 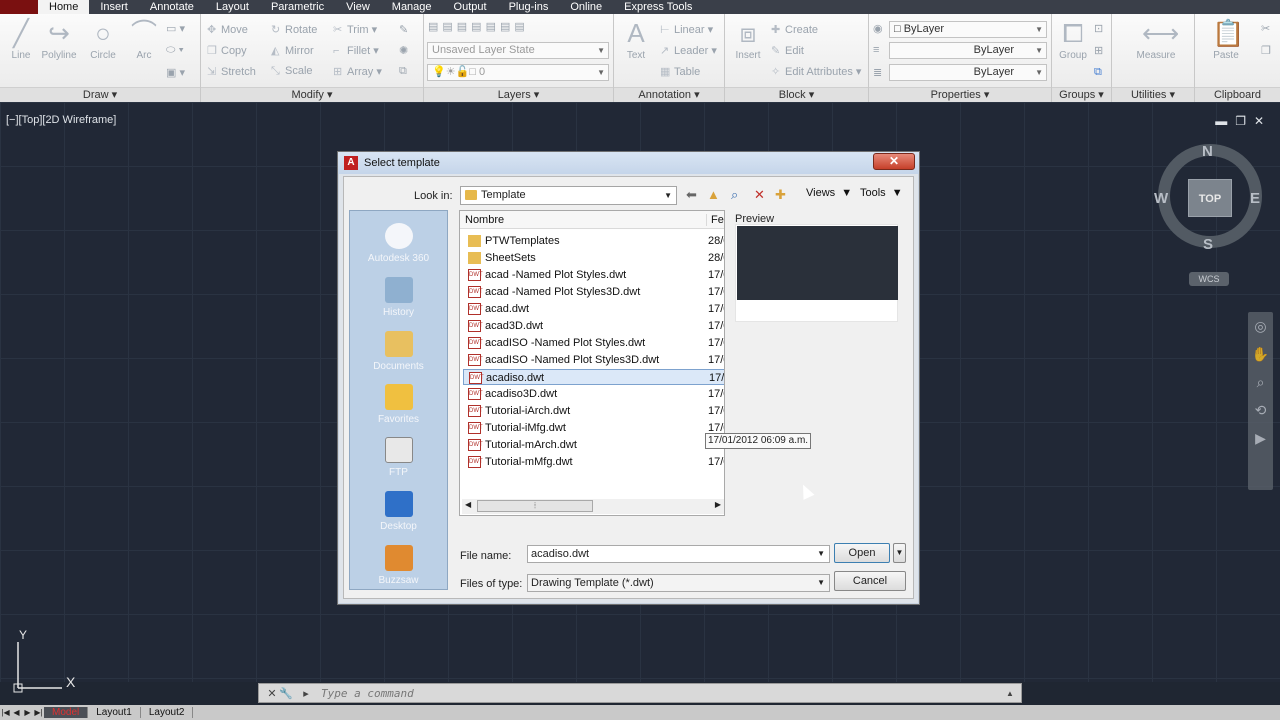 I want to click on new-folder-icon: ✚, so click(x=780, y=195).